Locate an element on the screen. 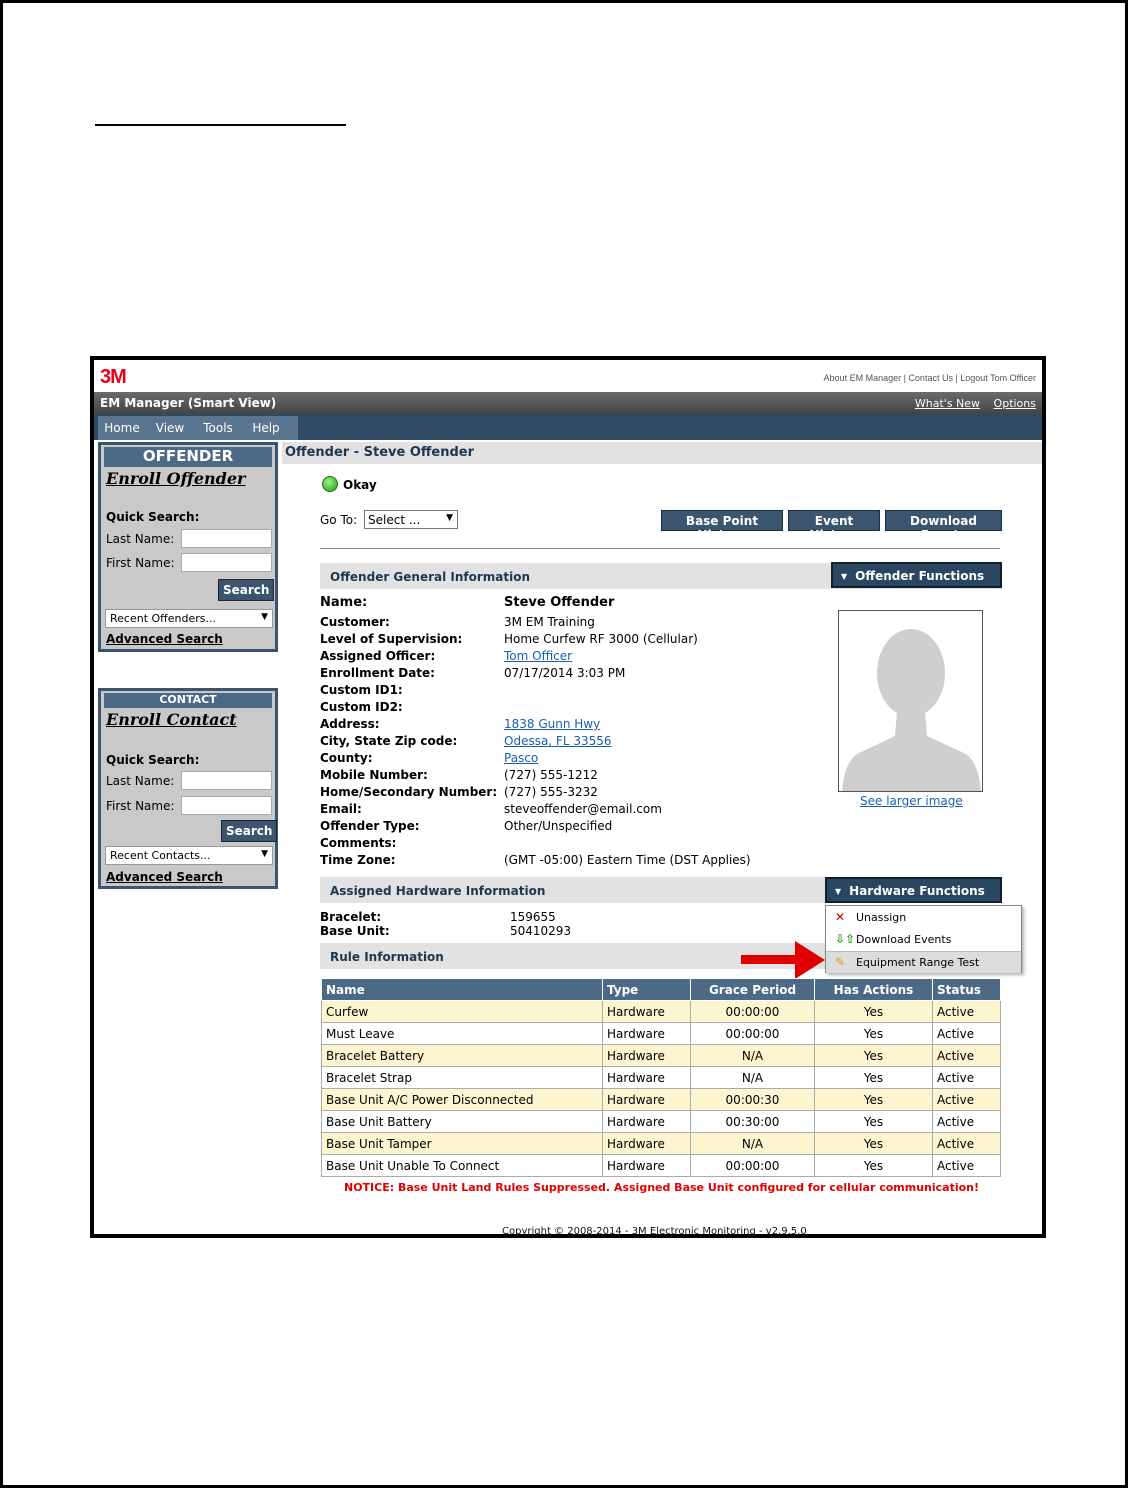 Image resolution: width=1128 pixels, height=1488 pixels. base-unit-value: 50410293 is located at coordinates (541, 931).